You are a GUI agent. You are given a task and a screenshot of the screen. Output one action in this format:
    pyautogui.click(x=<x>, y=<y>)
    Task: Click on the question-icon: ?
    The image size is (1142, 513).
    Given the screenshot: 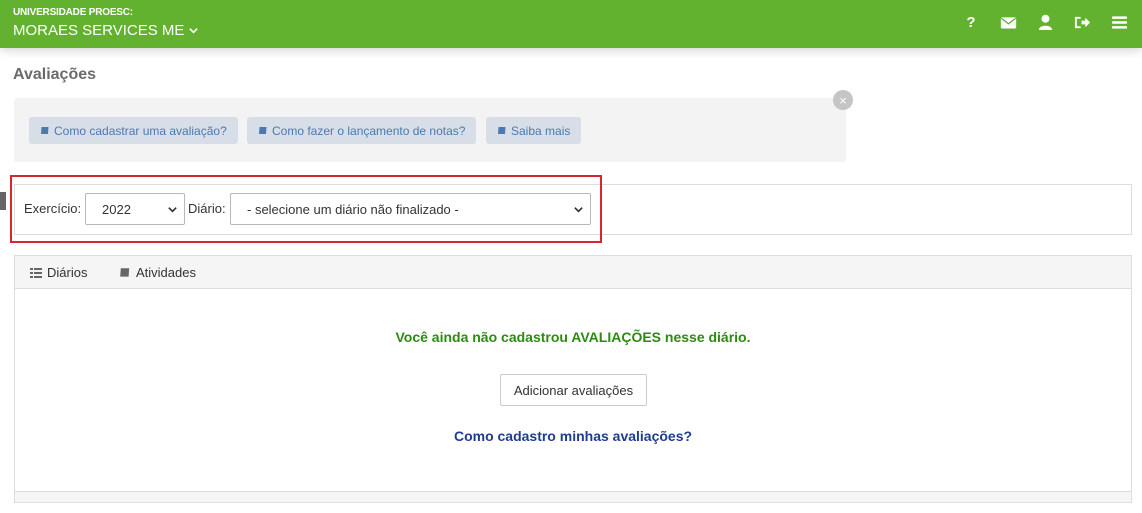 What is the action you would take?
    pyautogui.click(x=971, y=22)
    